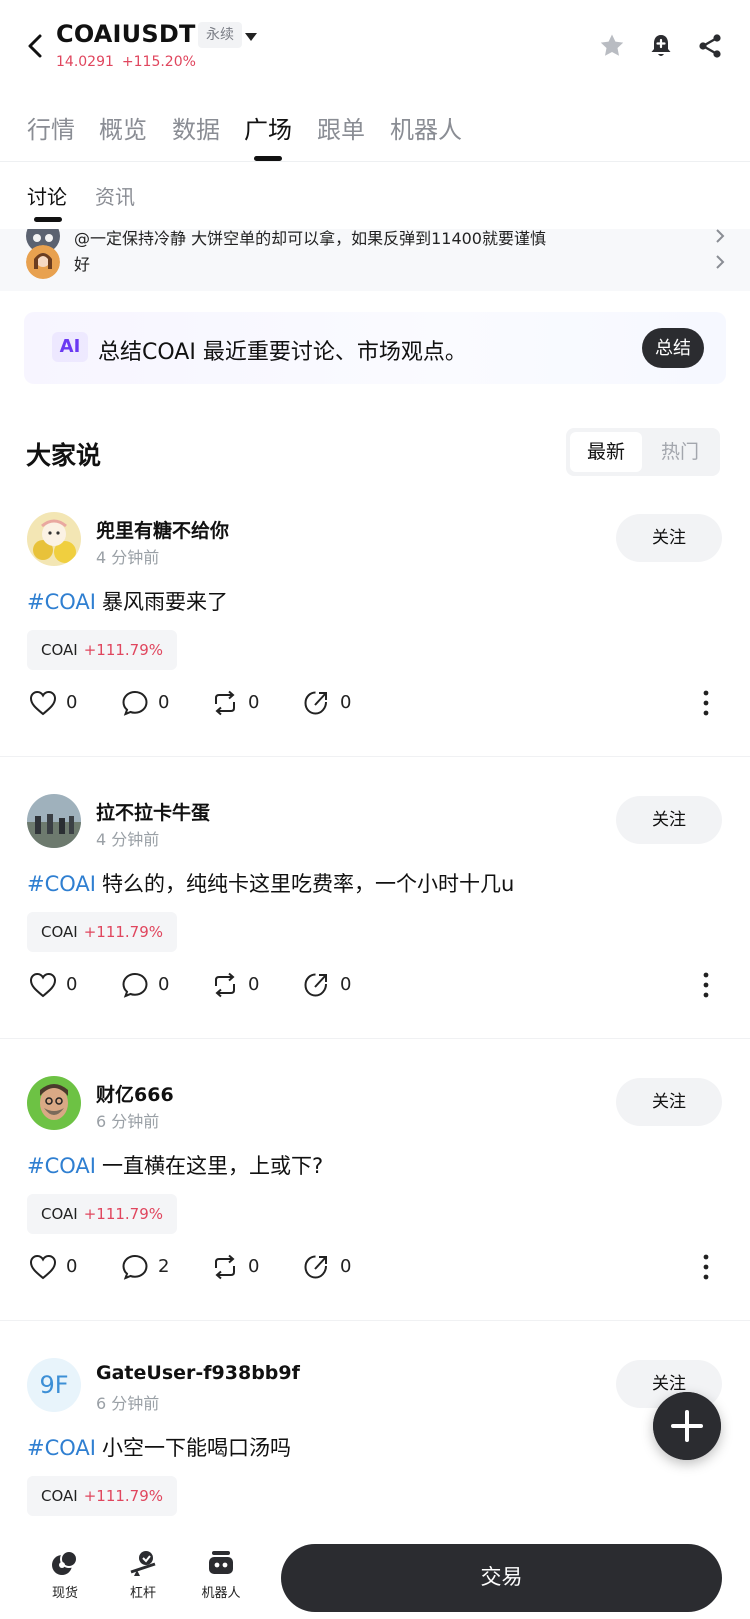 The image size is (750, 1619). Describe the element at coordinates (268, 127) in the screenshot. I see `tab-square: 广场` at that location.